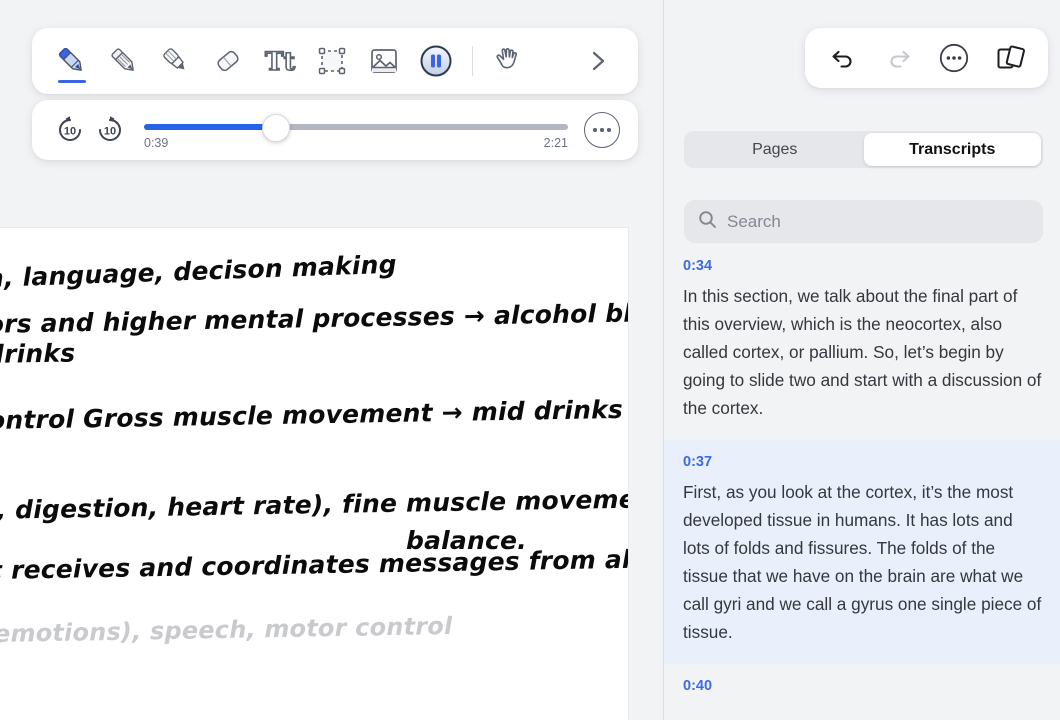 Image resolution: width=1060 pixels, height=720 pixels. I want to click on svg-text: Tt, so click(280, 61).